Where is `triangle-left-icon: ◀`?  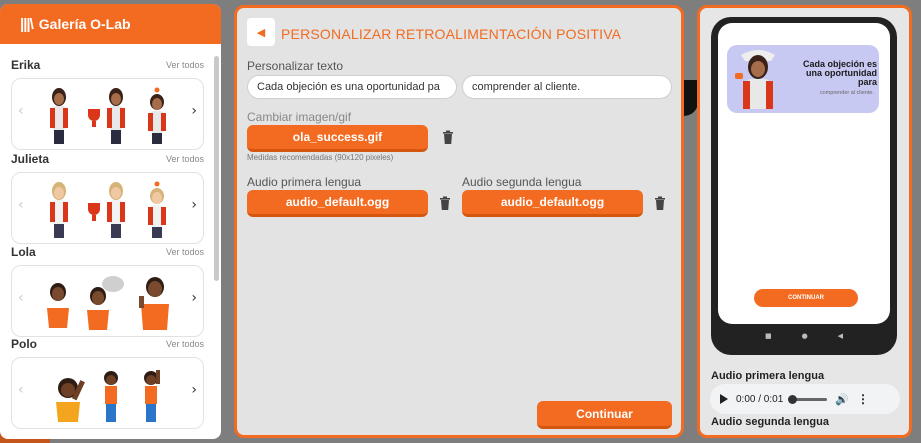 triangle-left-icon: ◀ is located at coordinates (261, 32).